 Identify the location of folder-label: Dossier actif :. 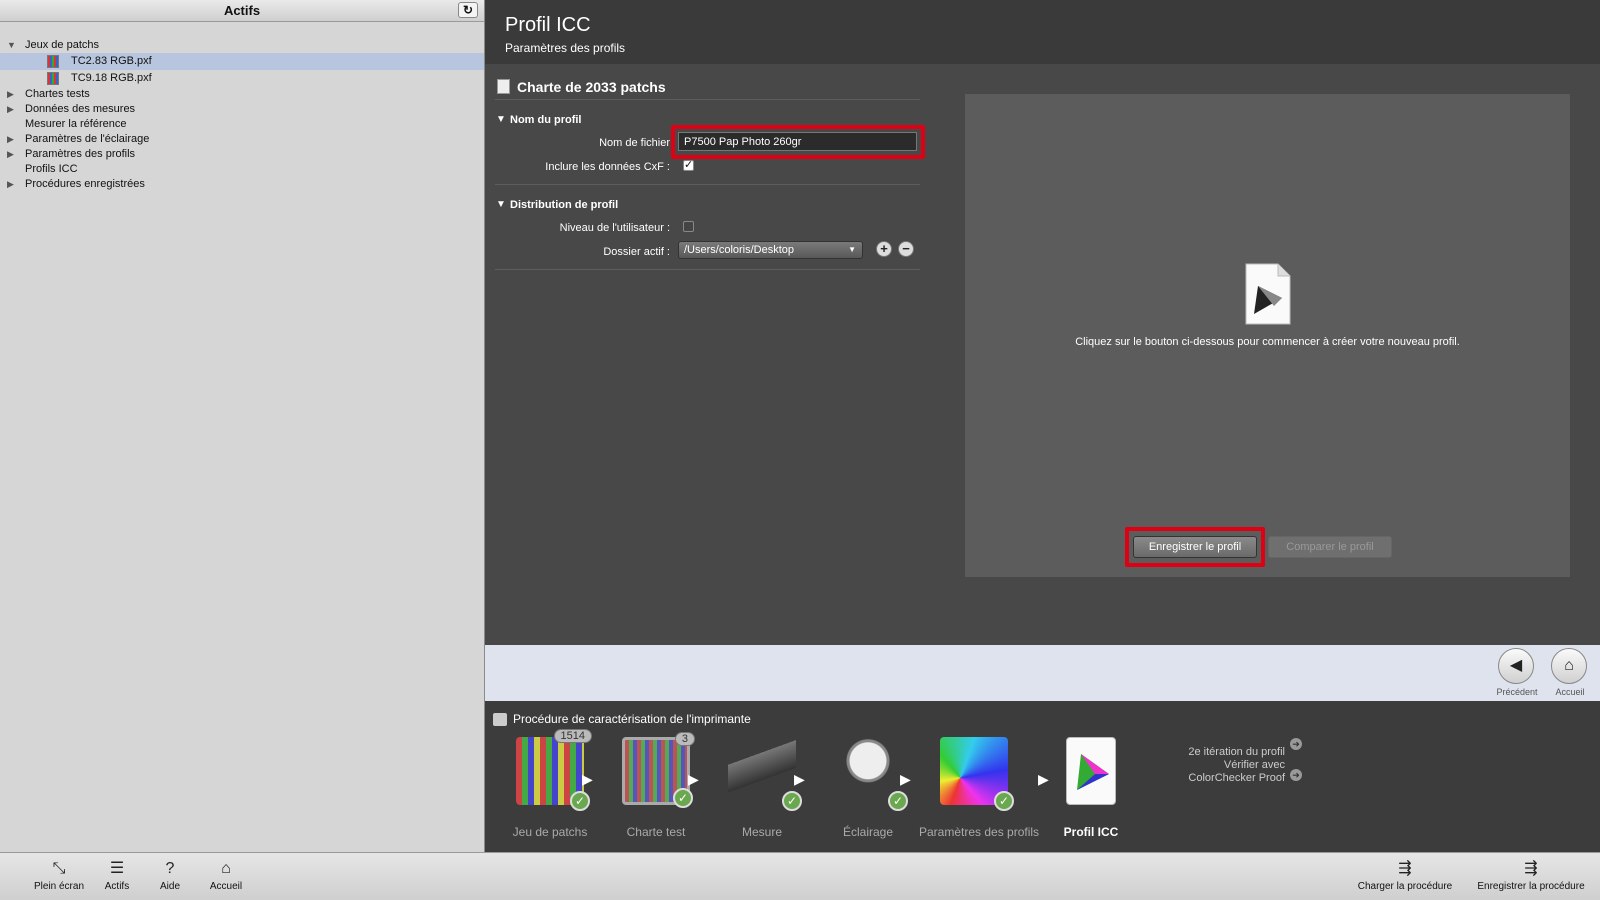
(636, 252).